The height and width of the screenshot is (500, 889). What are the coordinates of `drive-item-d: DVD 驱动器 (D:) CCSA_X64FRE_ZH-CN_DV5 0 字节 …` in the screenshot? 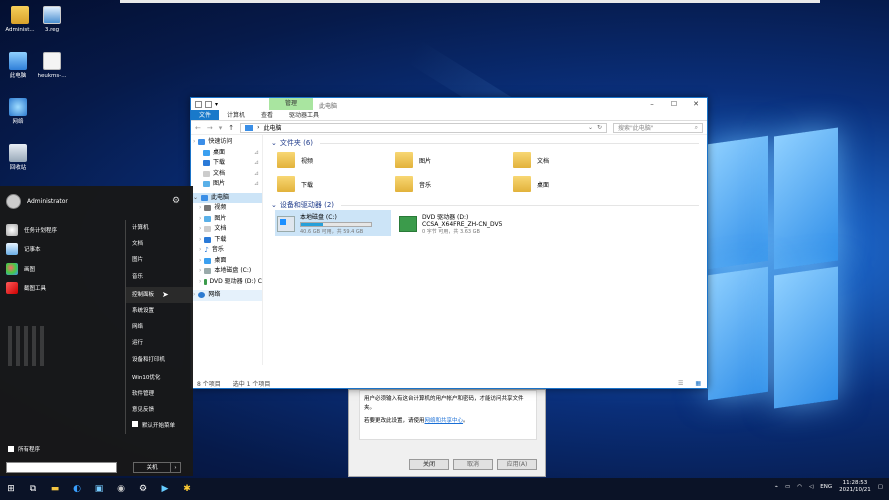 It's located at (455, 223).